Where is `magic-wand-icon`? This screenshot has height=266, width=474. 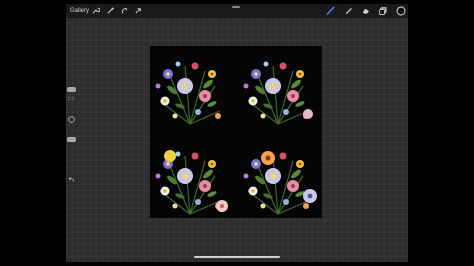
magic-wand-icon is located at coordinates (110, 10).